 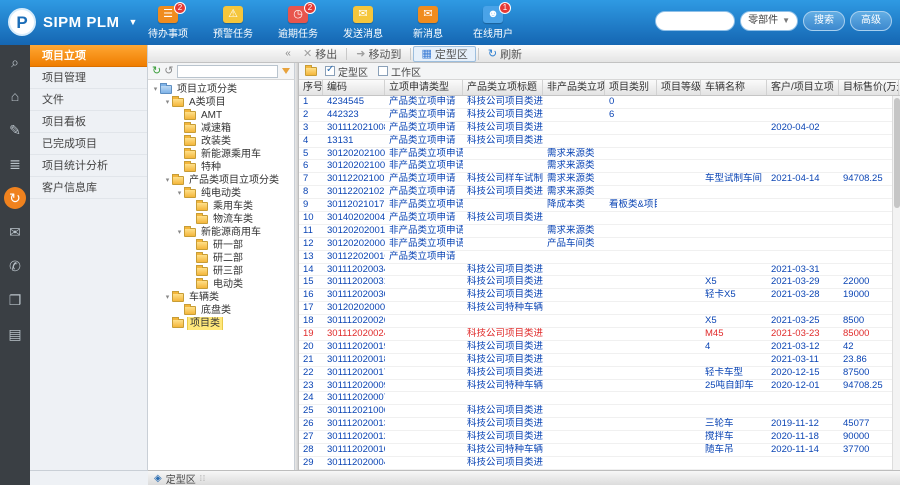 What do you see at coordinates (227, 71) in the screenshot?
I see `tree-filter-input` at bounding box center [227, 71].